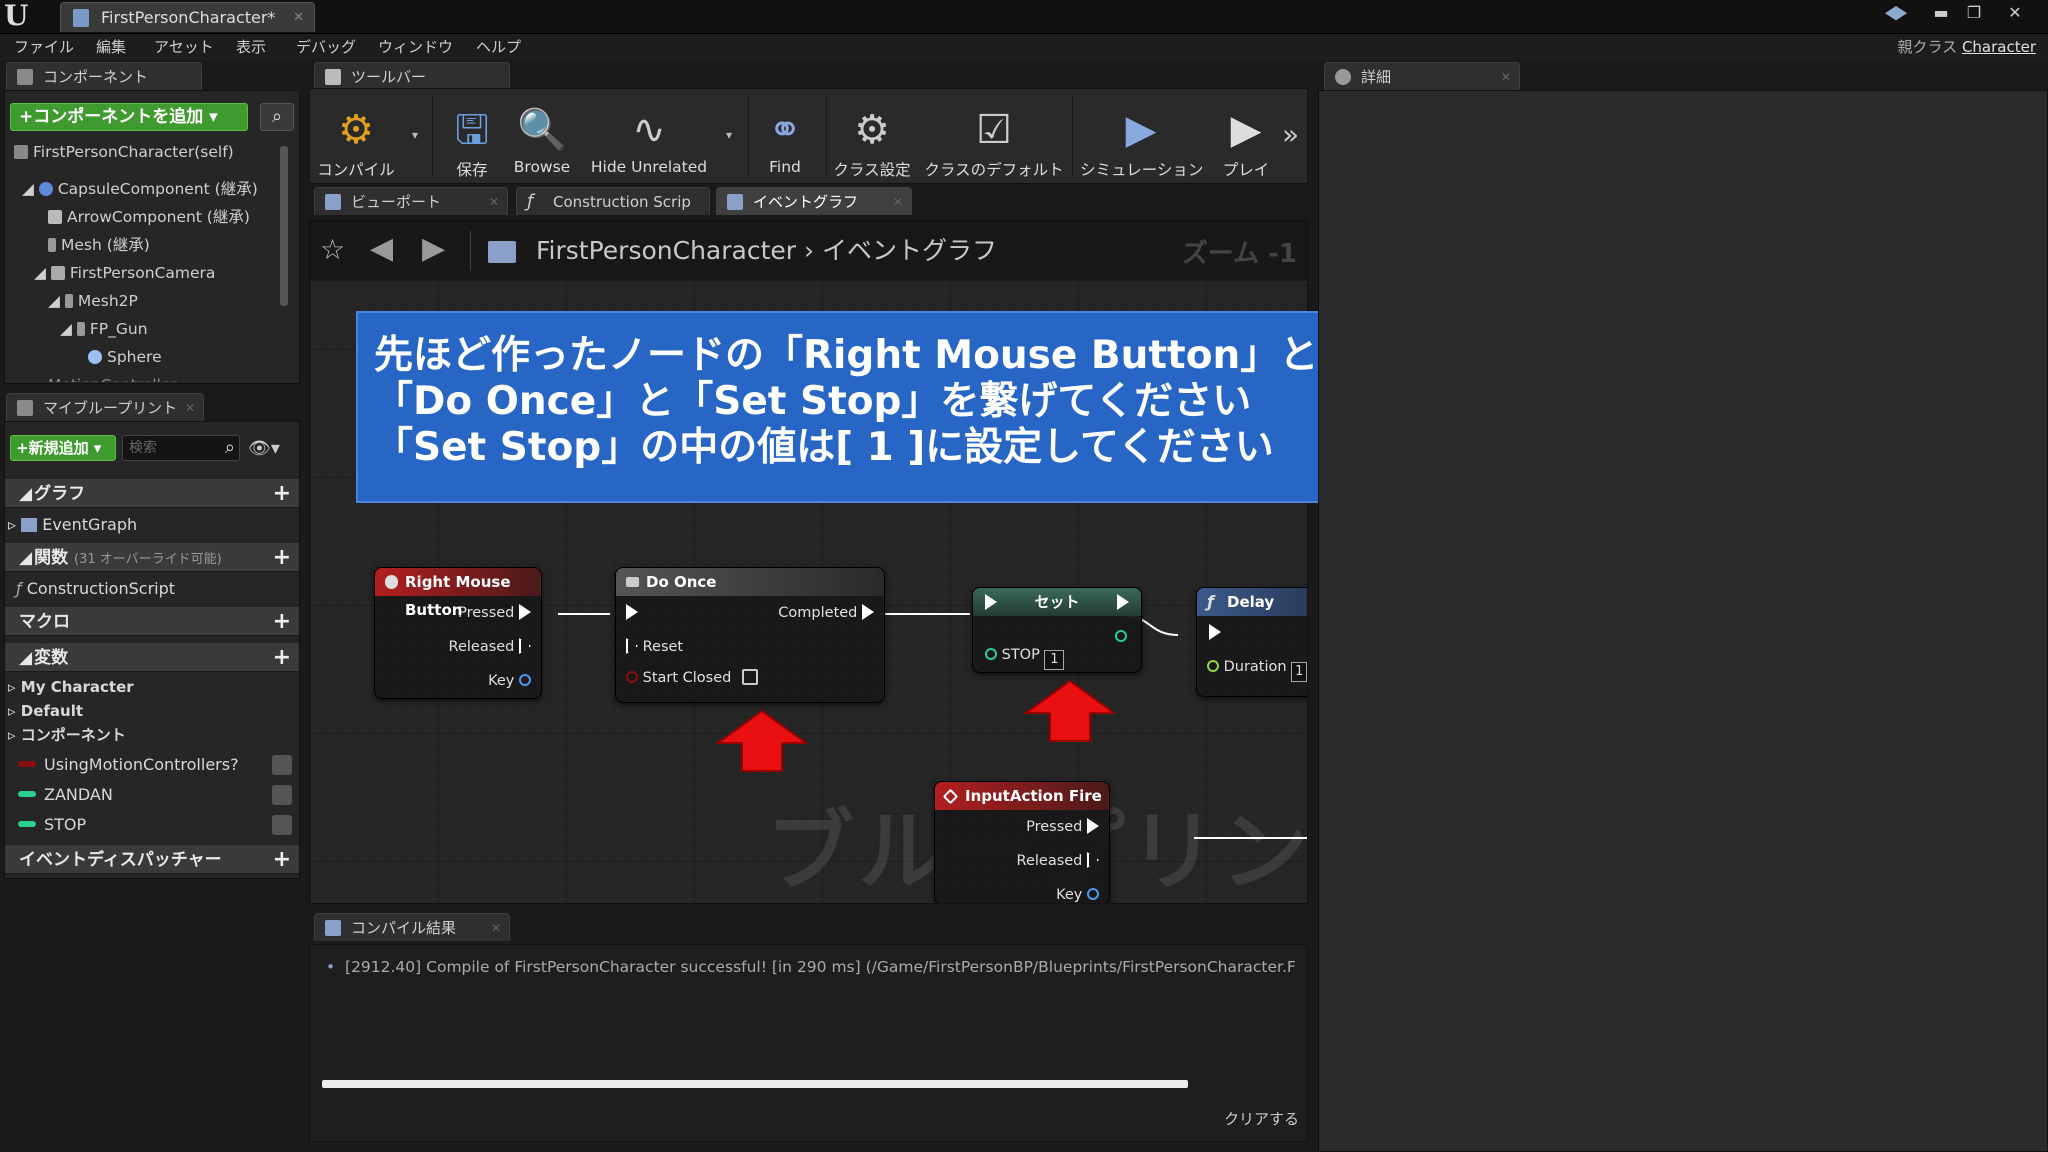  What do you see at coordinates (356, 144) in the screenshot?
I see `compile-button: ⚙ コンパイル` at bounding box center [356, 144].